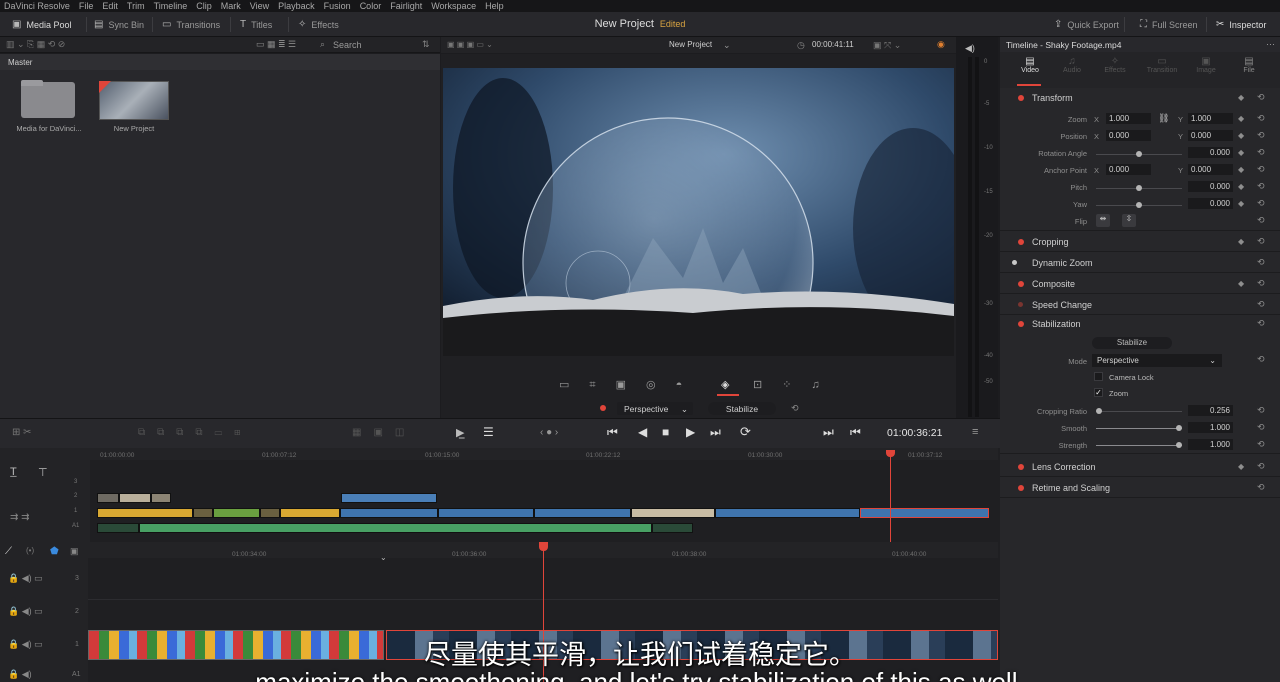 Image resolution: width=1280 pixels, height=682 pixels. I want to click on menu-item-file: File, so click(86, 6).